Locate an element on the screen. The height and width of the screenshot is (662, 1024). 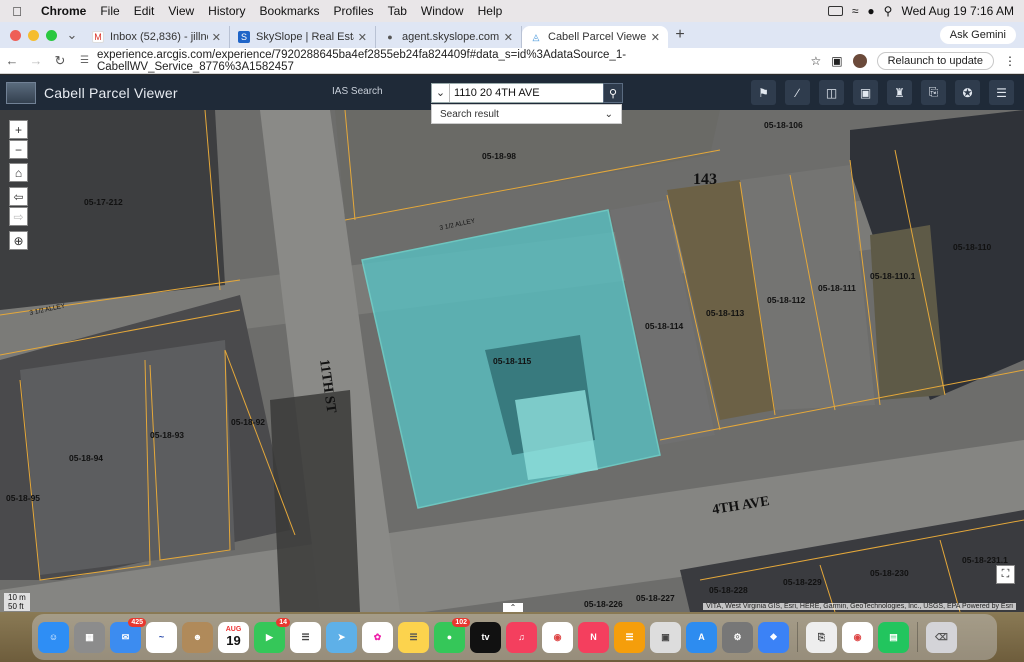
minimize-window-button is located at coordinates (33, 35).